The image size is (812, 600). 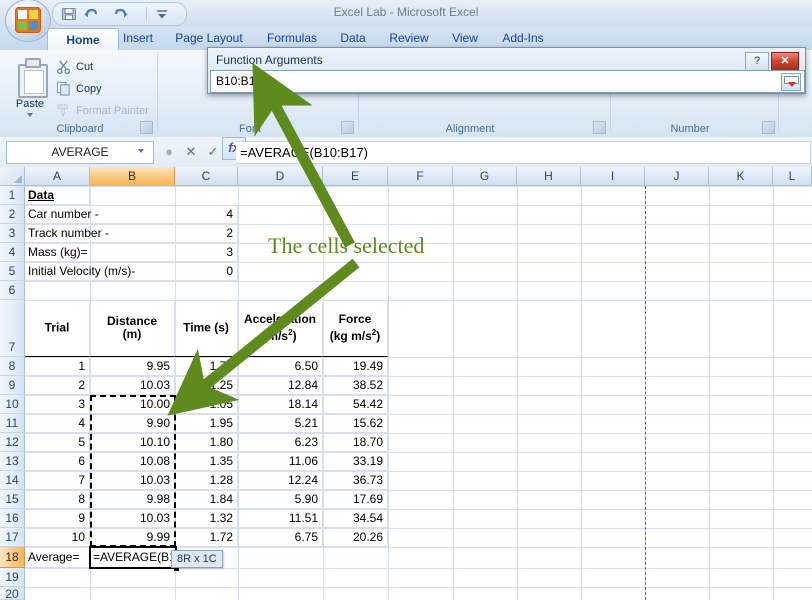 I want to click on cell-force-row10: 54.42, so click(x=355, y=404).